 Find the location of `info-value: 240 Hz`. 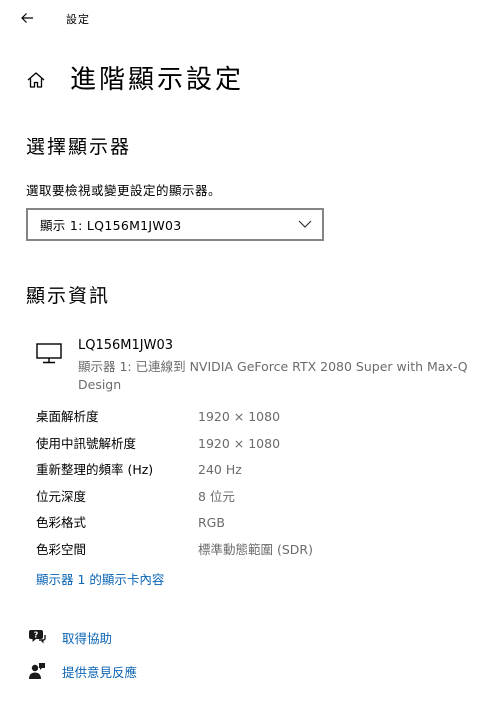

info-value: 240 Hz is located at coordinates (220, 469).